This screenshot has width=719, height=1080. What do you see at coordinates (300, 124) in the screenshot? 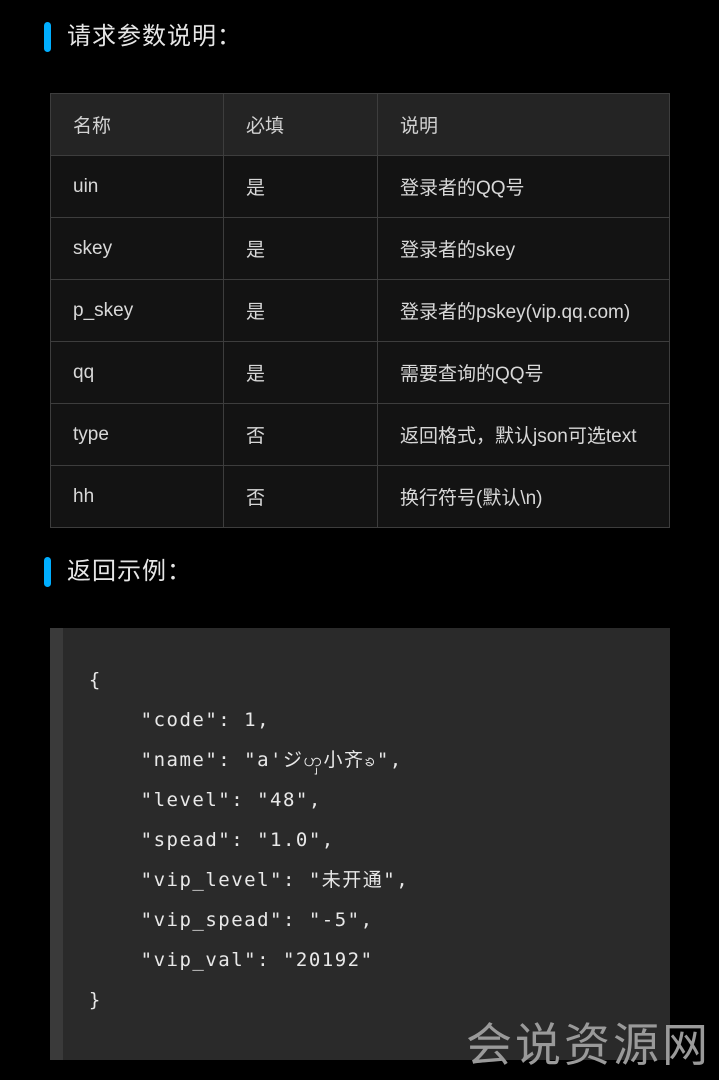
I see `column-header-required: 必填` at bounding box center [300, 124].